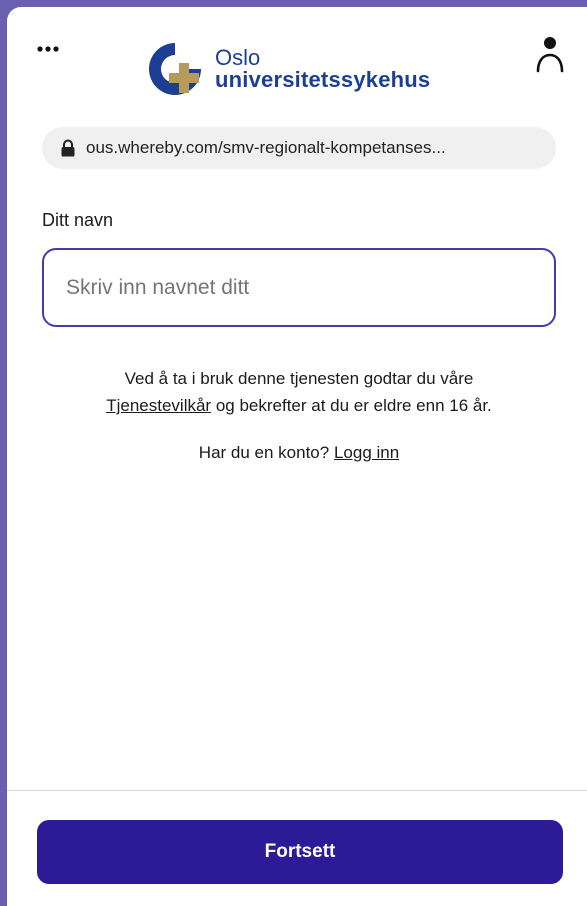 Image resolution: width=587 pixels, height=906 pixels. Describe the element at coordinates (366, 452) in the screenshot. I see `login-link: Logg inn` at that location.